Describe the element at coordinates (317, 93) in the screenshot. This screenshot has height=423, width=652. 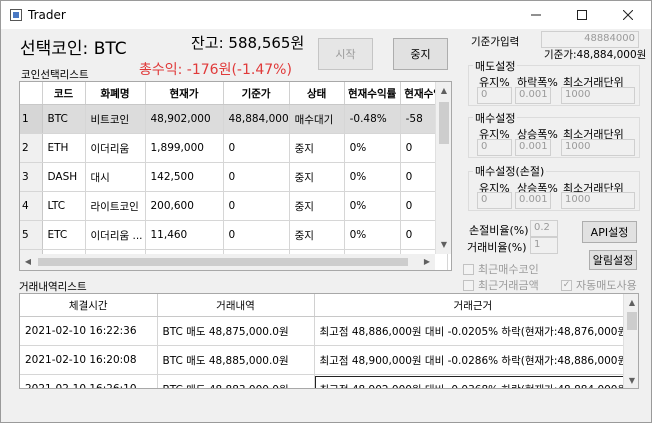
I see `column-header: 상태` at that location.